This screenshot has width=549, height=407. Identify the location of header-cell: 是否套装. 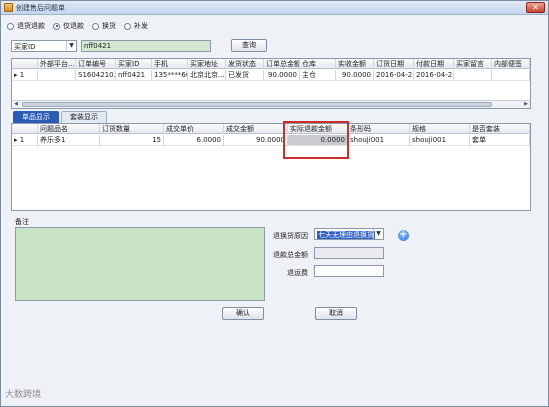
(500, 129).